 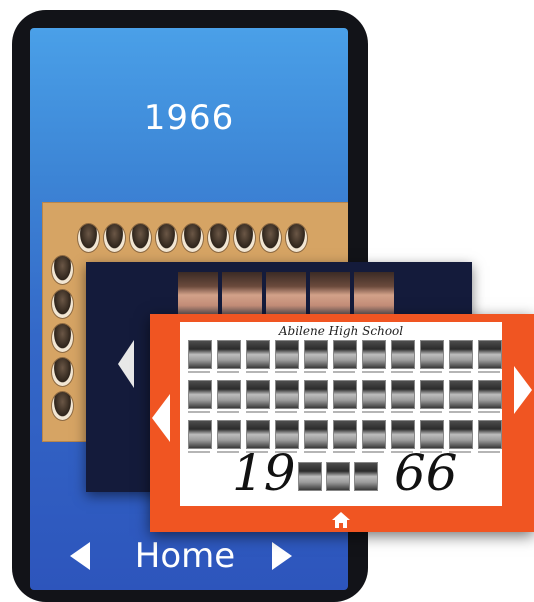 I want to click on home-icon, so click(x=341, y=520).